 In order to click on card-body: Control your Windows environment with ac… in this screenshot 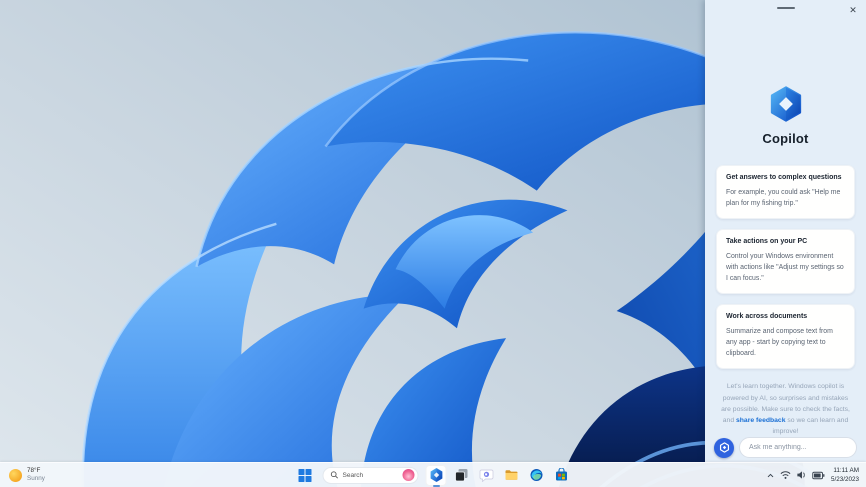, I will do `click(785, 268)`.